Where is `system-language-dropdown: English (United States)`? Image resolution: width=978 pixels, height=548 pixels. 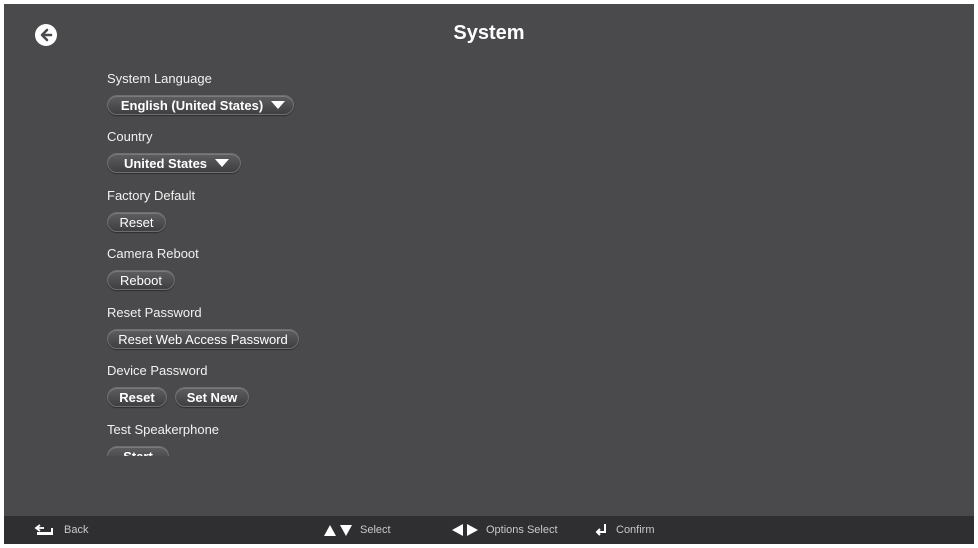 system-language-dropdown: English (United States) is located at coordinates (200, 105).